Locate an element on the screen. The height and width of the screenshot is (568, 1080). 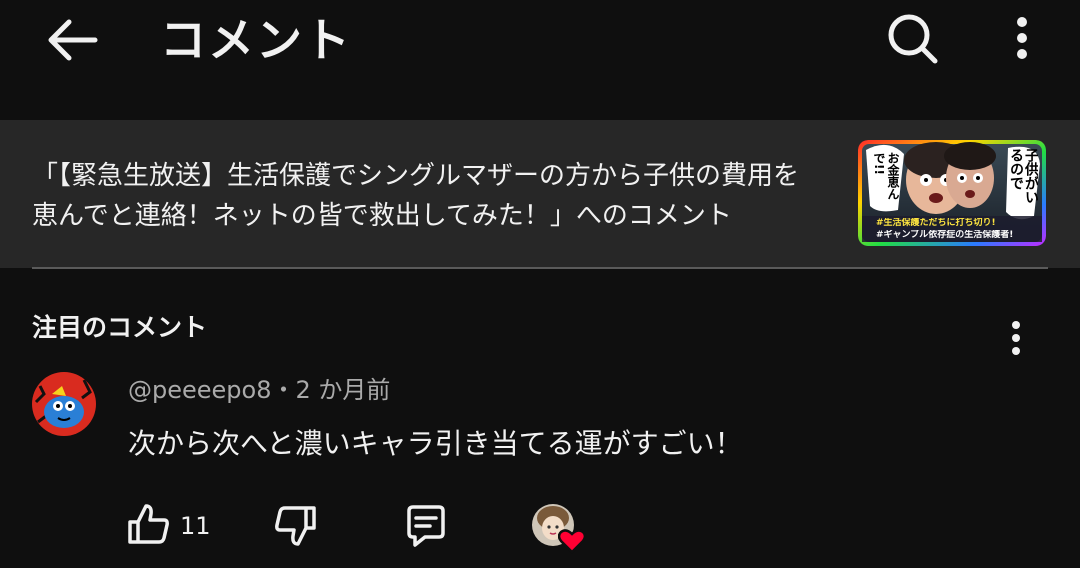
heart-icon is located at coordinates (572, 541).